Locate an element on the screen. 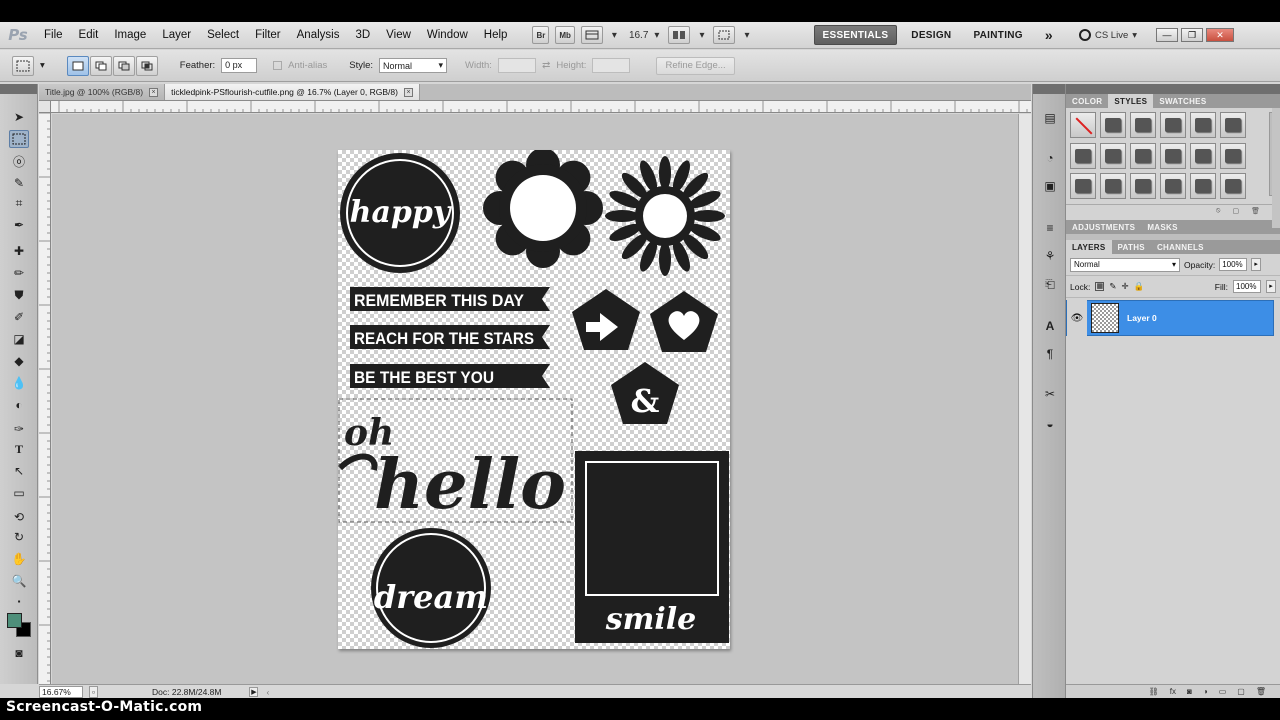  opacity-field: 100% is located at coordinates (1233, 264).